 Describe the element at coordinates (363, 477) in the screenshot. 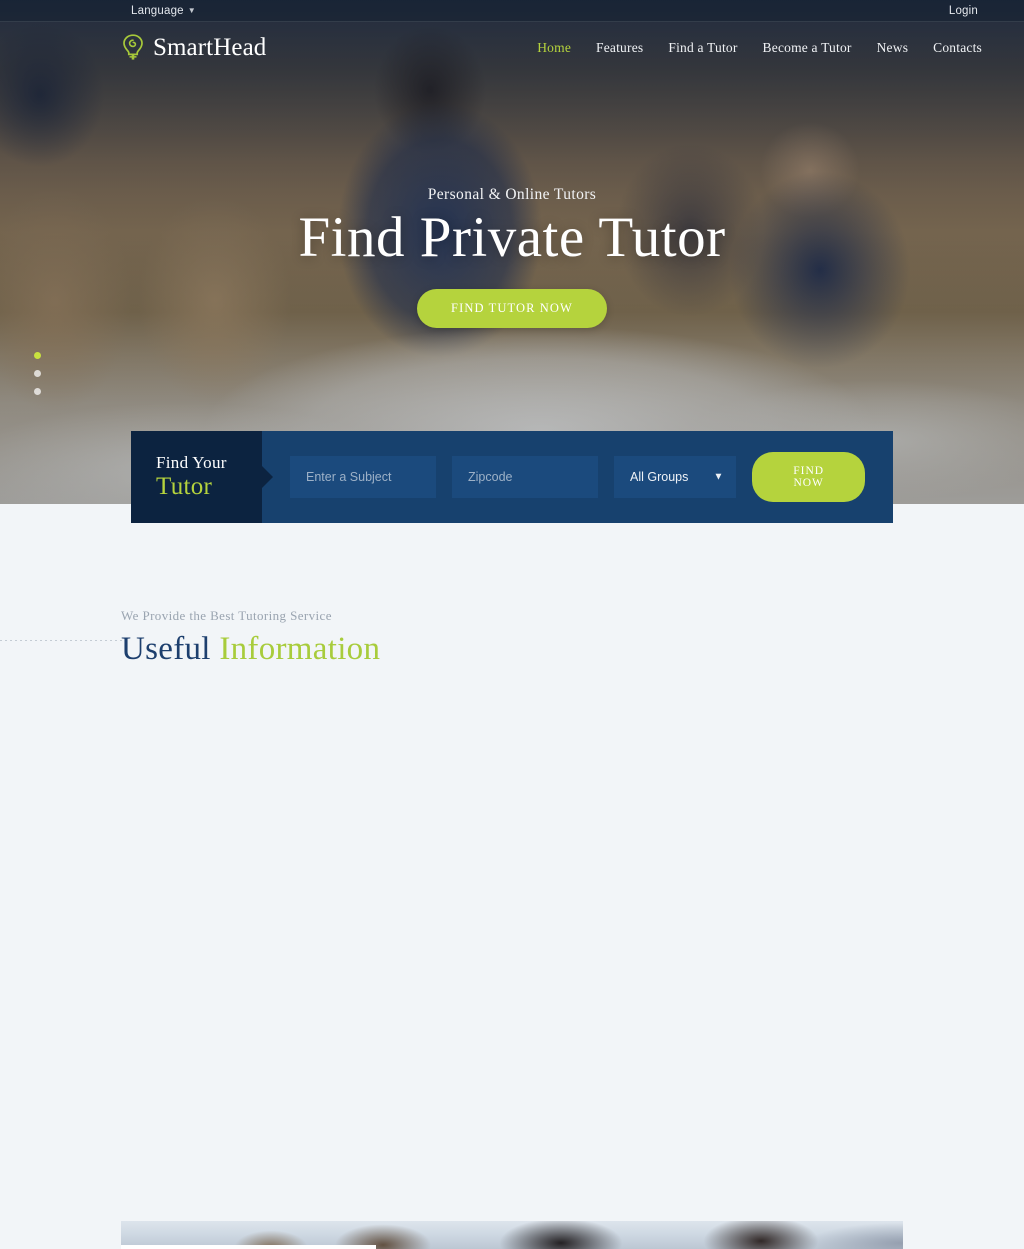

I see `subject-input` at that location.